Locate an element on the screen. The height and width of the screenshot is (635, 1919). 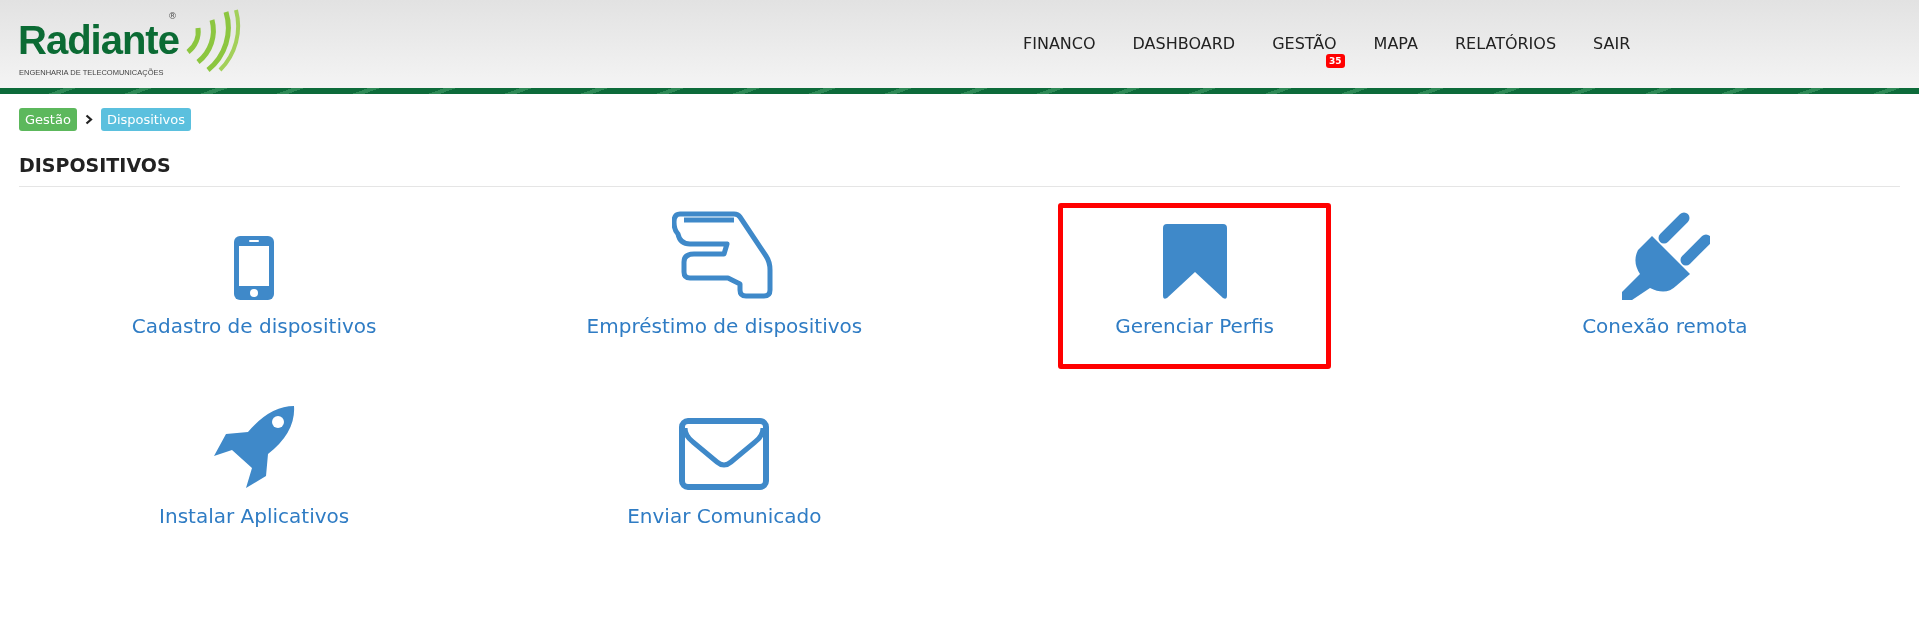
logo-wordmark: Radiante is located at coordinates (98, 40).